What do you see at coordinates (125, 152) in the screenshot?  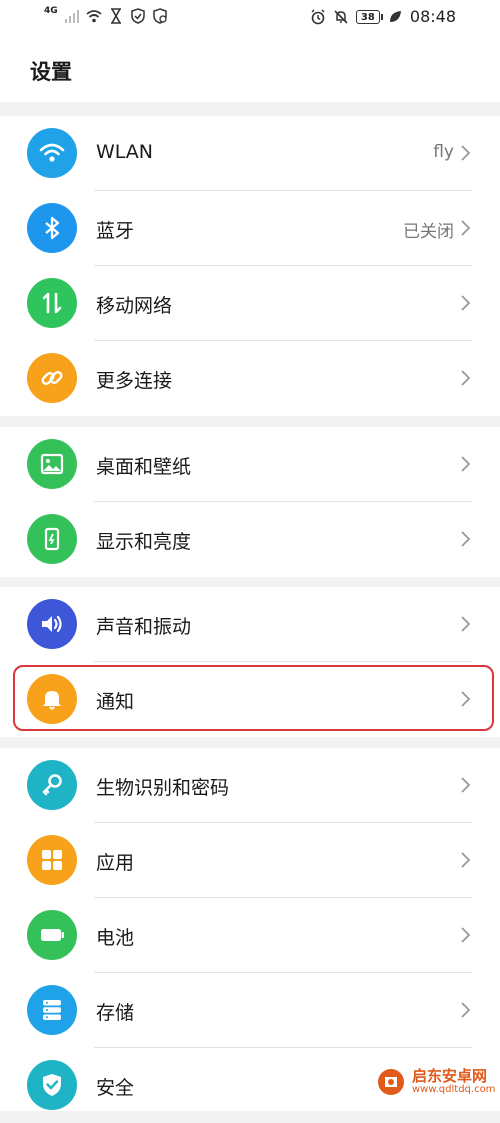 I see `settings-item-label: WLAN` at bounding box center [125, 152].